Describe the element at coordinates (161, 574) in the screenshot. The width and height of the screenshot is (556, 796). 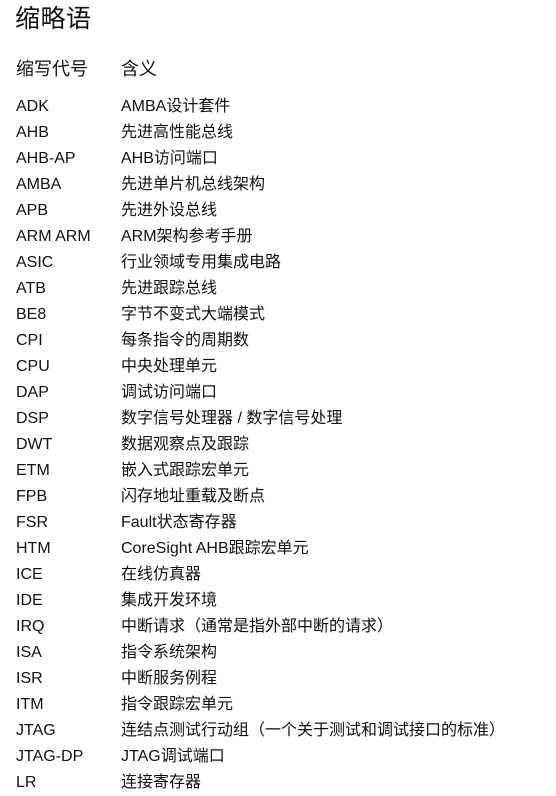
I see `abbreviation-meaning: 在线仿真器` at that location.